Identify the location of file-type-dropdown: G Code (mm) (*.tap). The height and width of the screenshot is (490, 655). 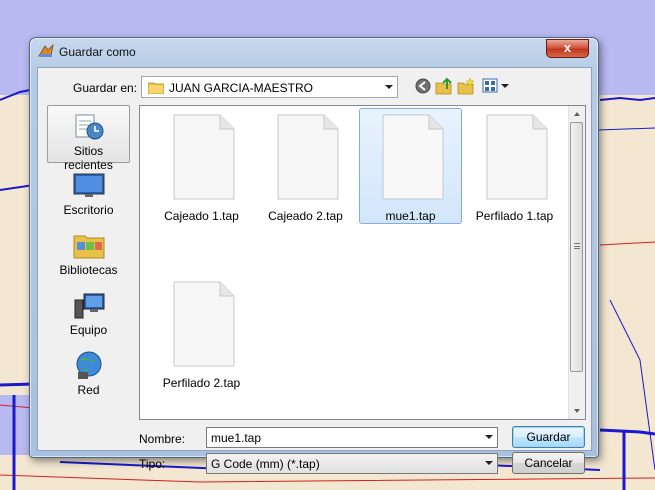
(352, 463).